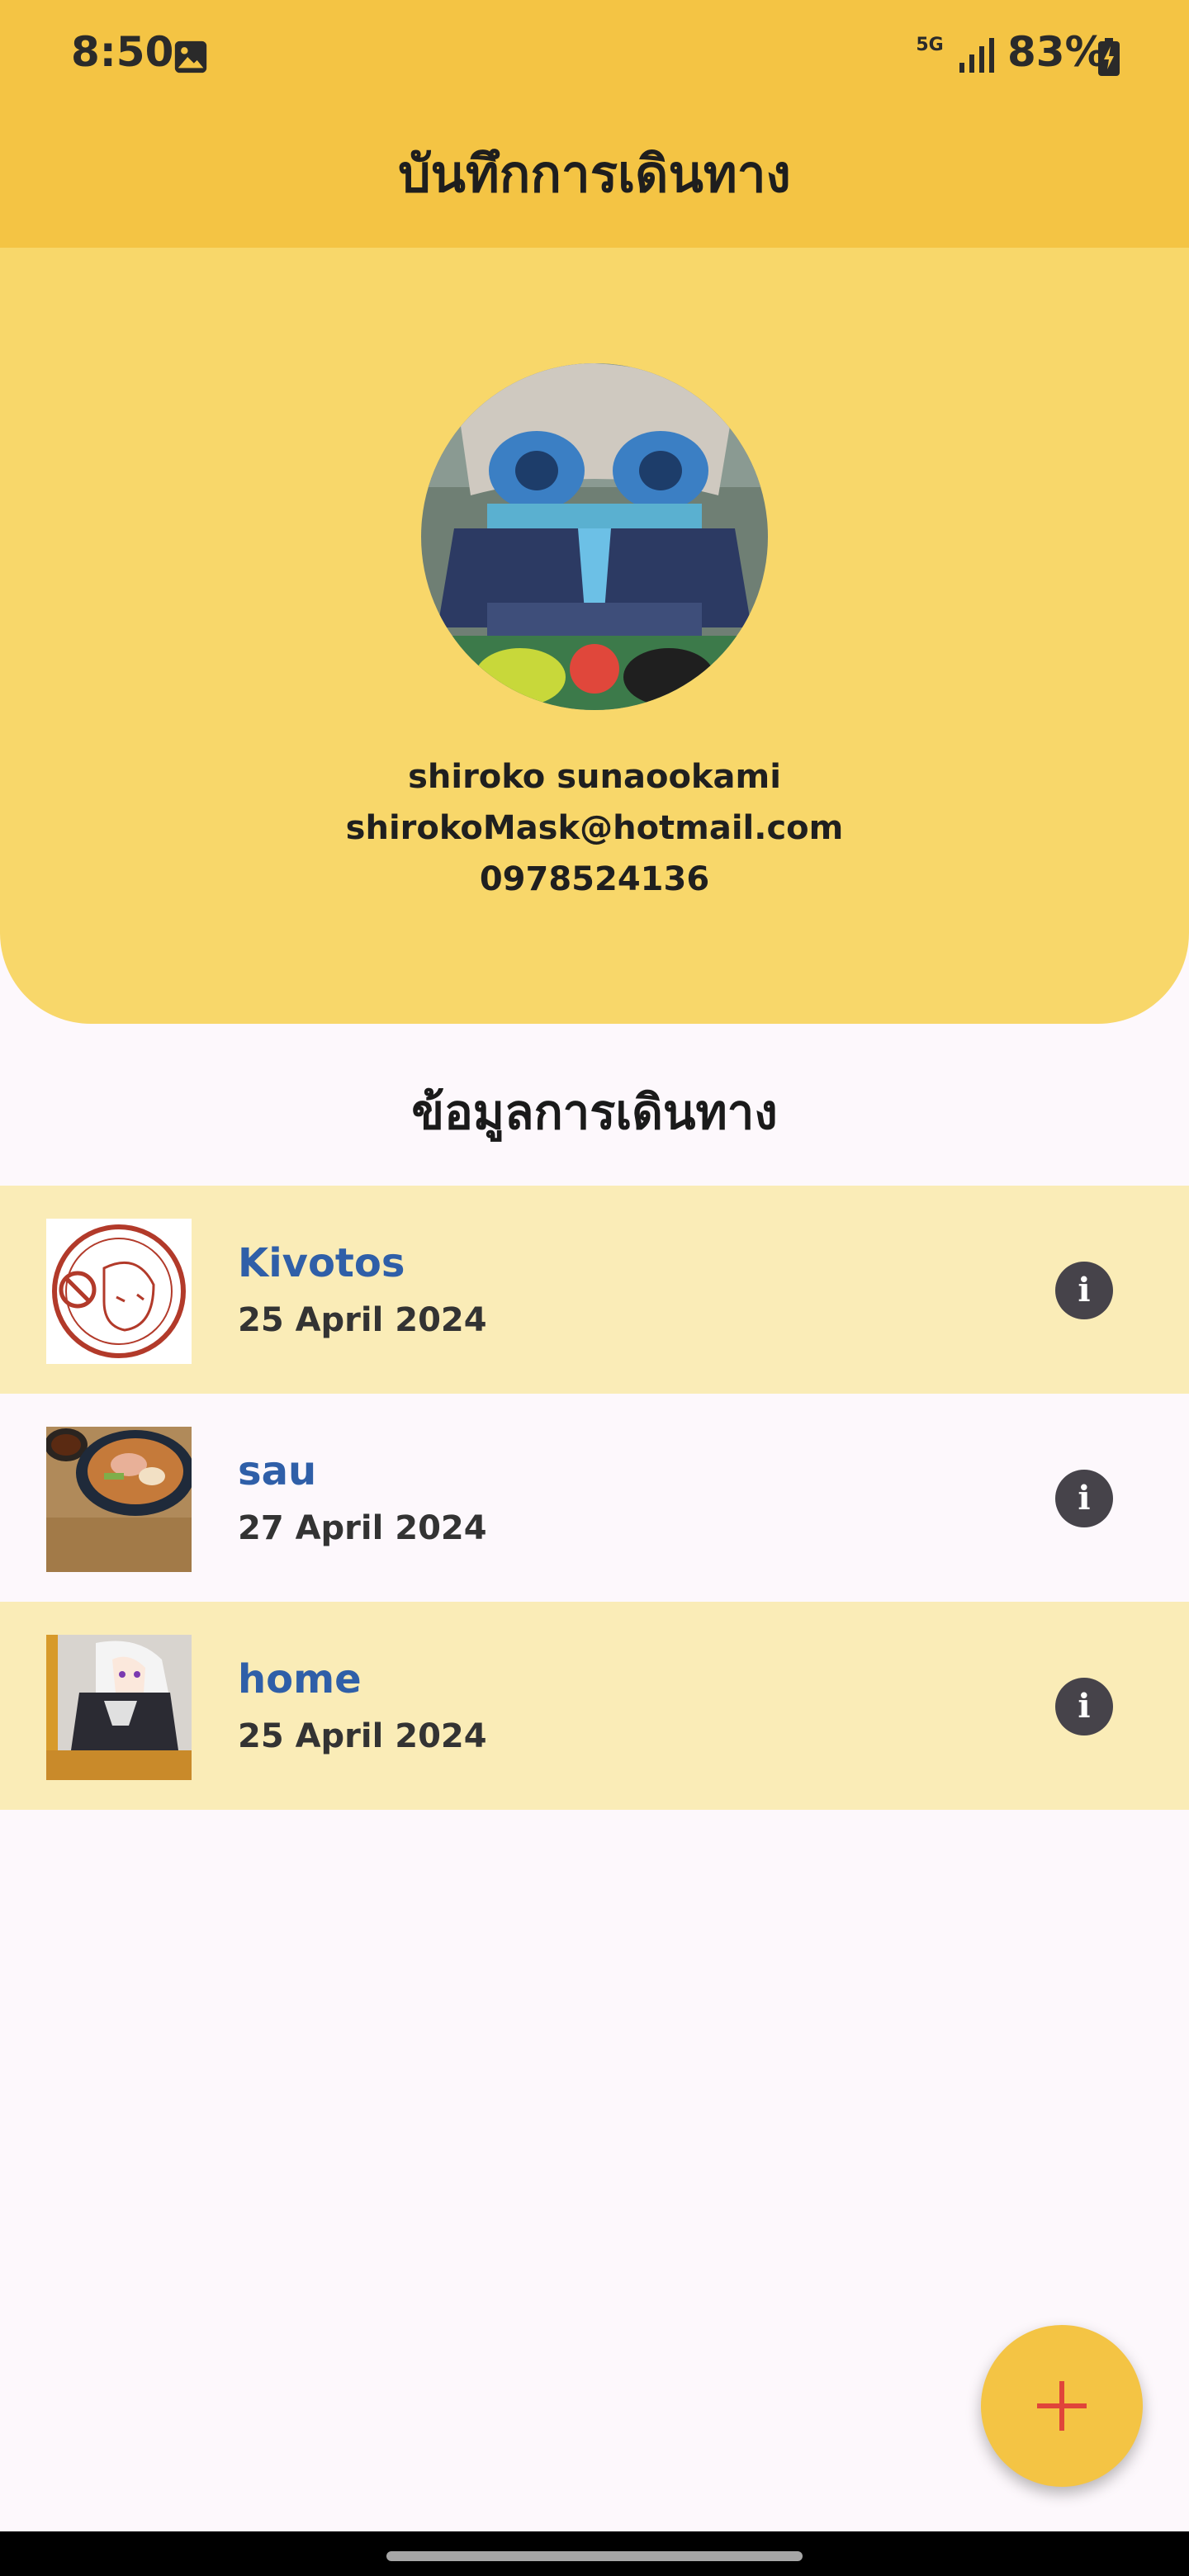  I want to click on section-title: ข้อมูลการเดินทาง, so click(594, 1112).